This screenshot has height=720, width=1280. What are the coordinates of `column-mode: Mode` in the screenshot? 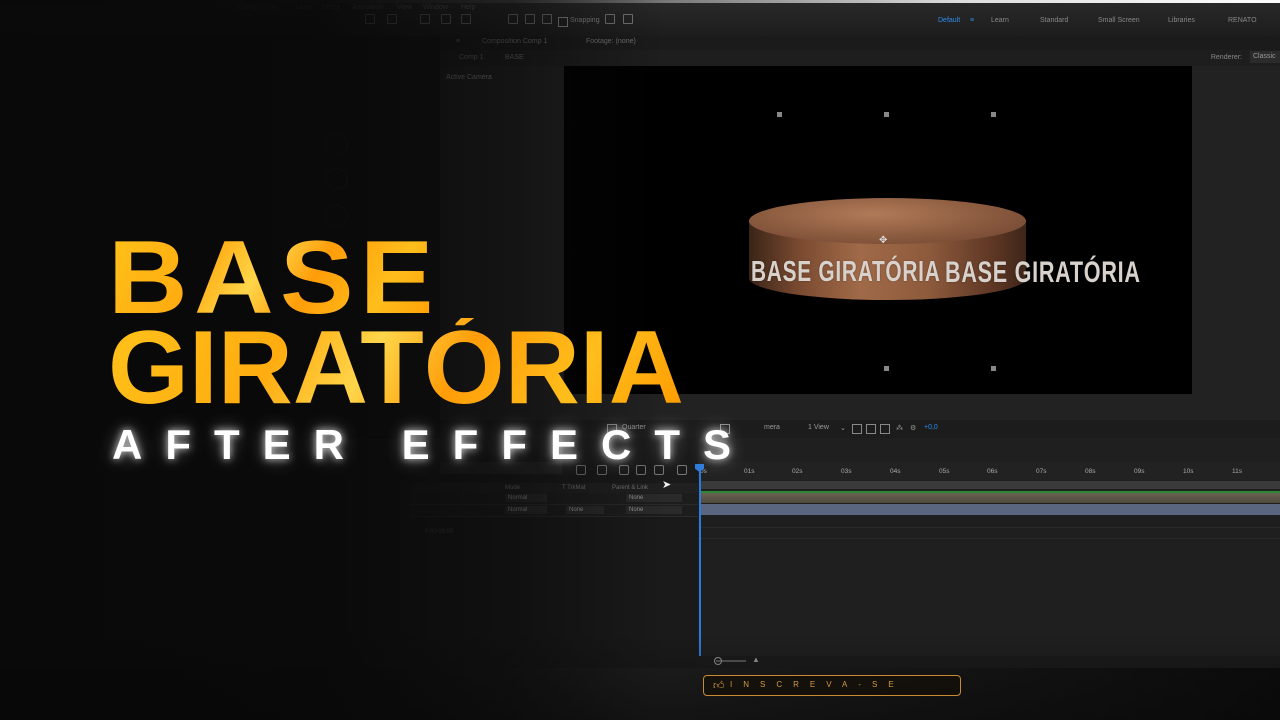 It's located at (513, 488).